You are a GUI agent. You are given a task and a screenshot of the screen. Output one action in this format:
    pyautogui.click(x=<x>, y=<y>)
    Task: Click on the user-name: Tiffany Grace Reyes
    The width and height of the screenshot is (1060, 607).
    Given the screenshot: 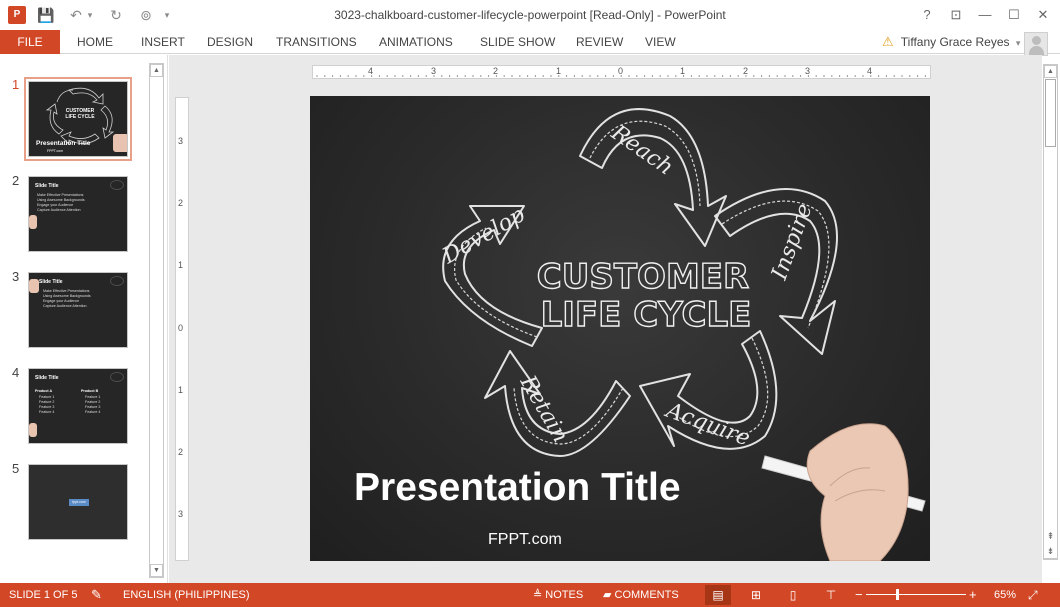 What is the action you would take?
    pyautogui.click(x=955, y=42)
    